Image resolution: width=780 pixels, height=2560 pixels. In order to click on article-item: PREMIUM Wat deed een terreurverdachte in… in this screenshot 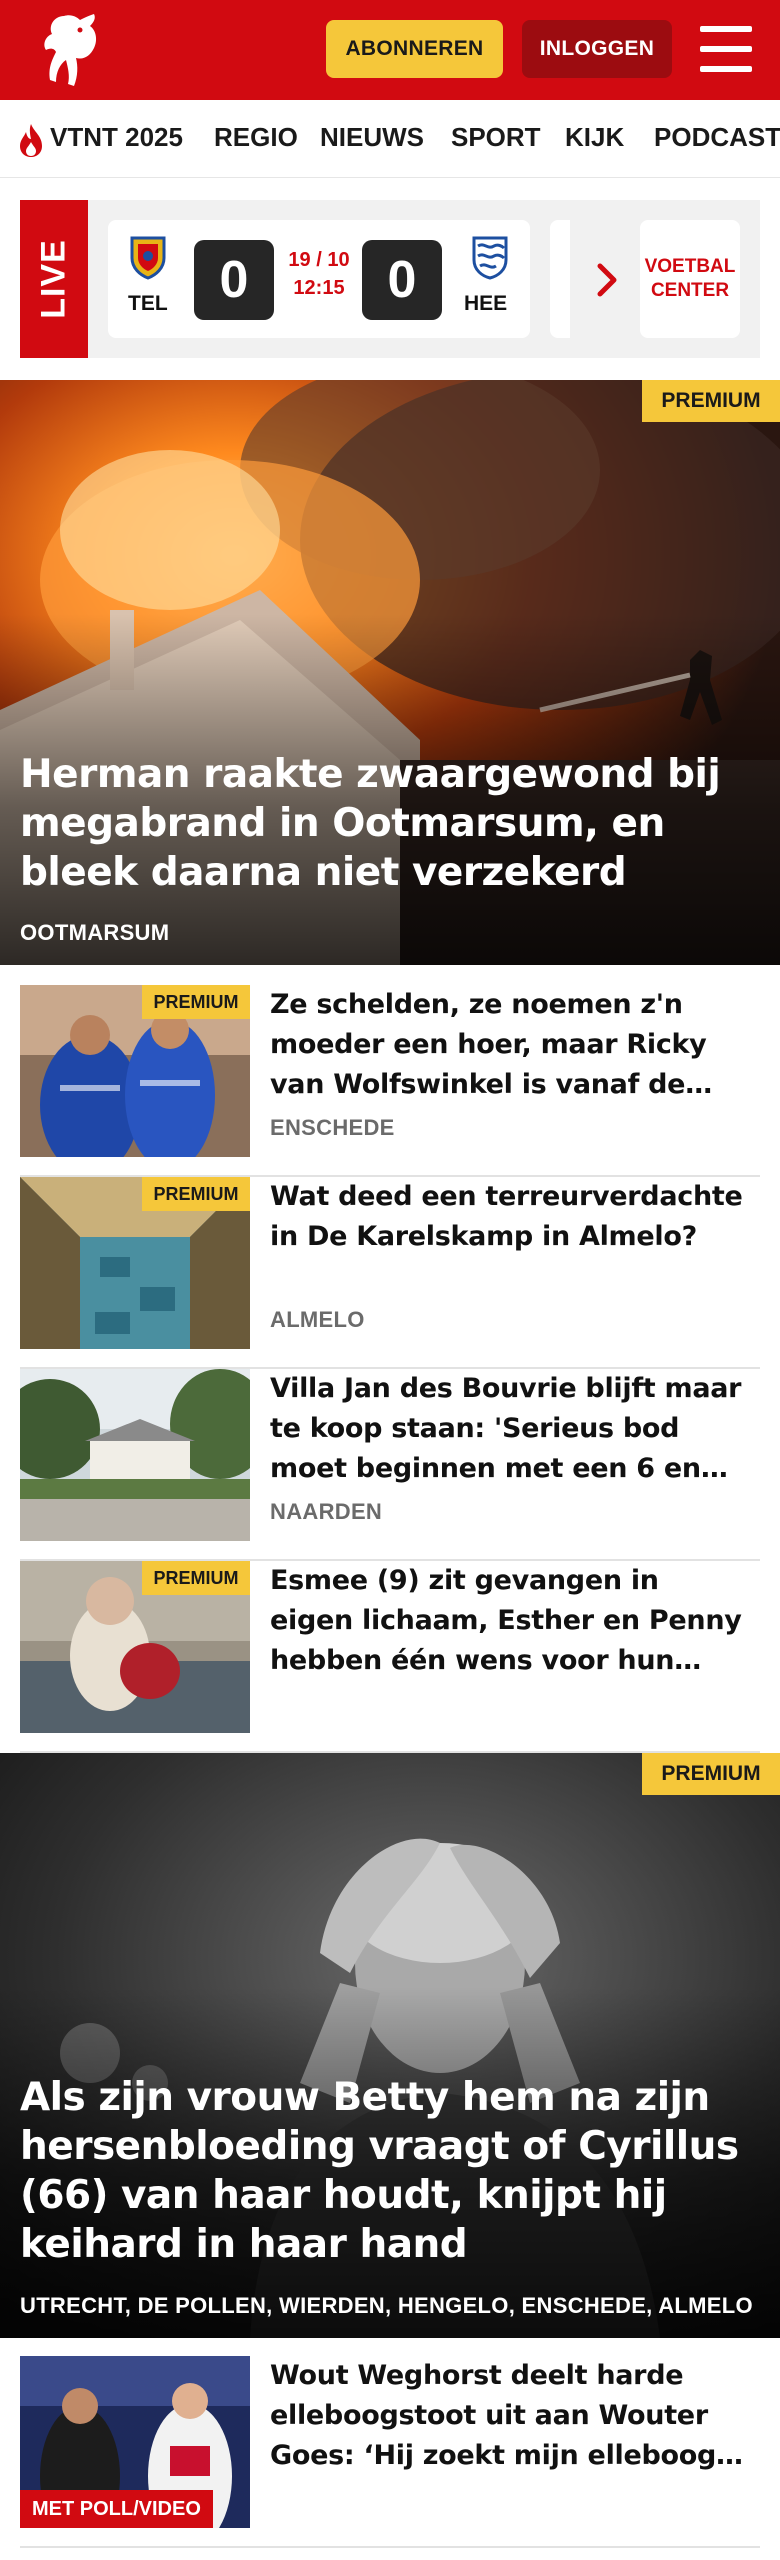, I will do `click(390, 1273)`.